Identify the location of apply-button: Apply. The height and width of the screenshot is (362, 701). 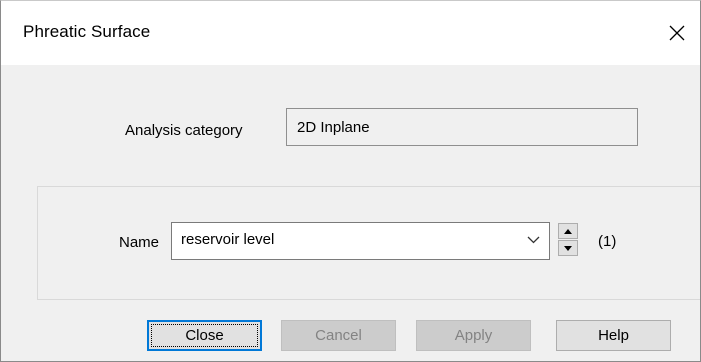
(473, 335).